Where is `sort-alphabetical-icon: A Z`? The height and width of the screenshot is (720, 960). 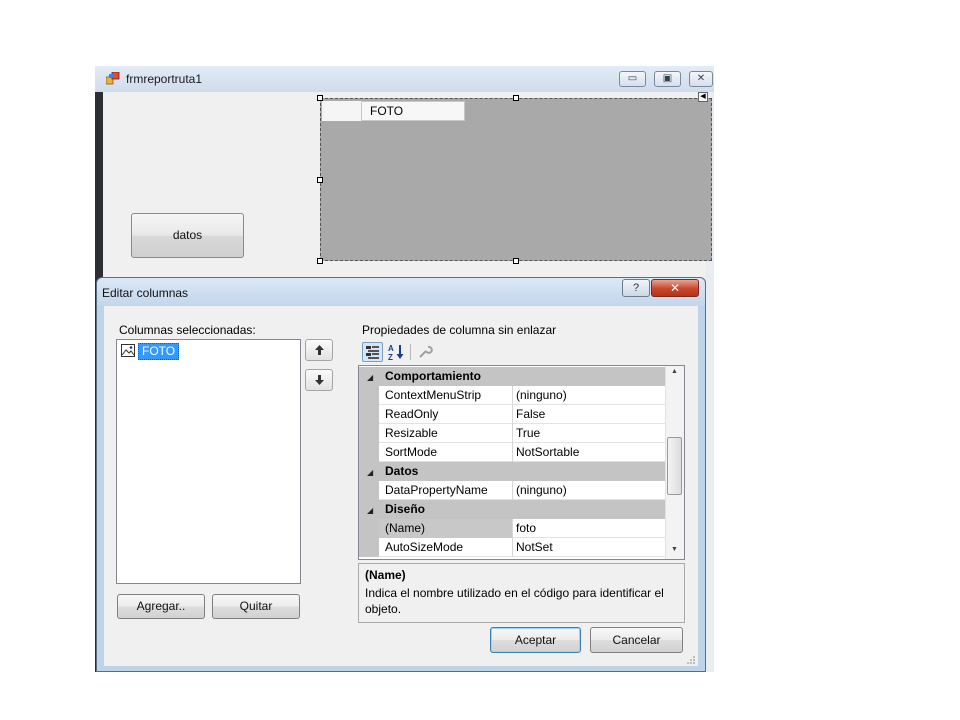 sort-alphabetical-icon: A Z is located at coordinates (396, 353).